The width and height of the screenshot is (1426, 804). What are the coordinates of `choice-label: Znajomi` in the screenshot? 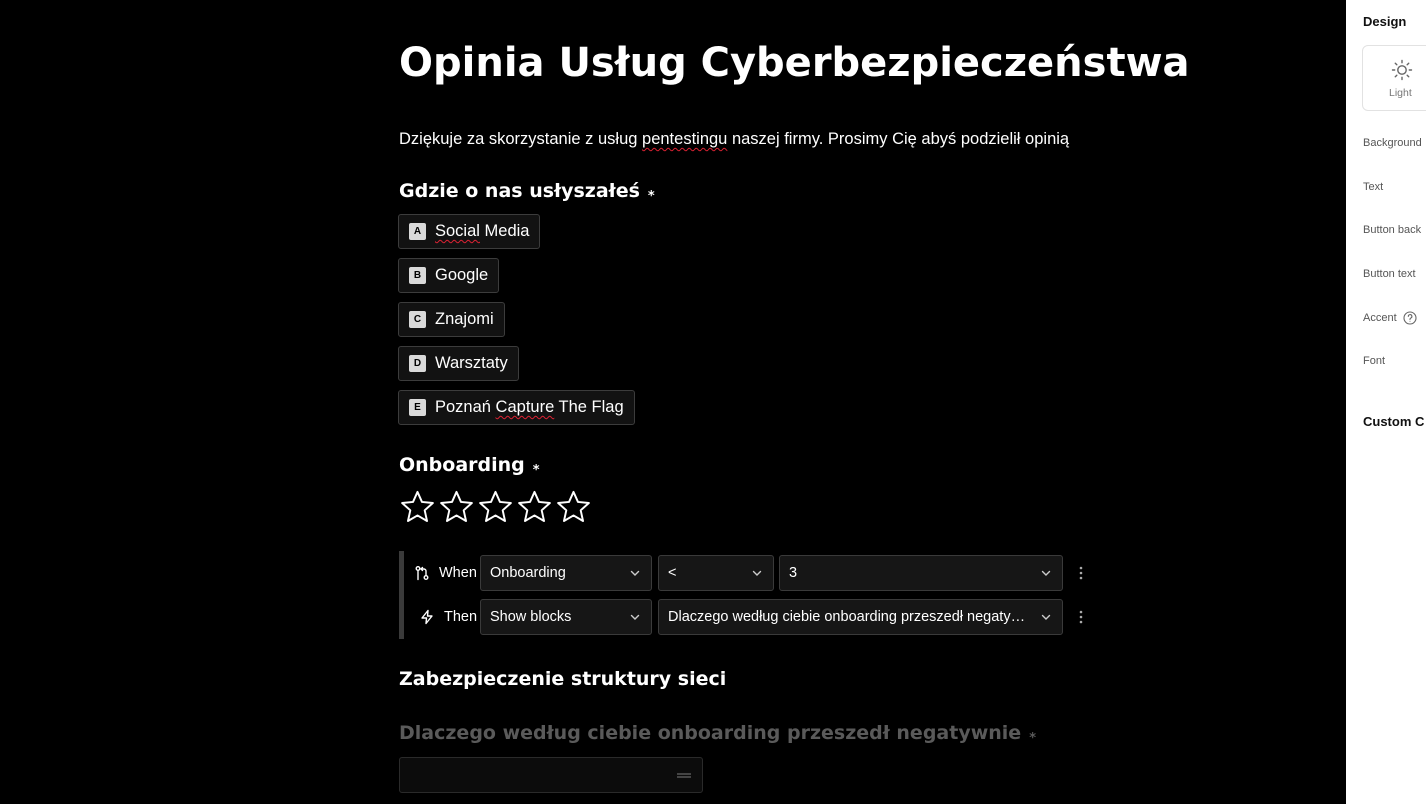 It's located at (464, 319).